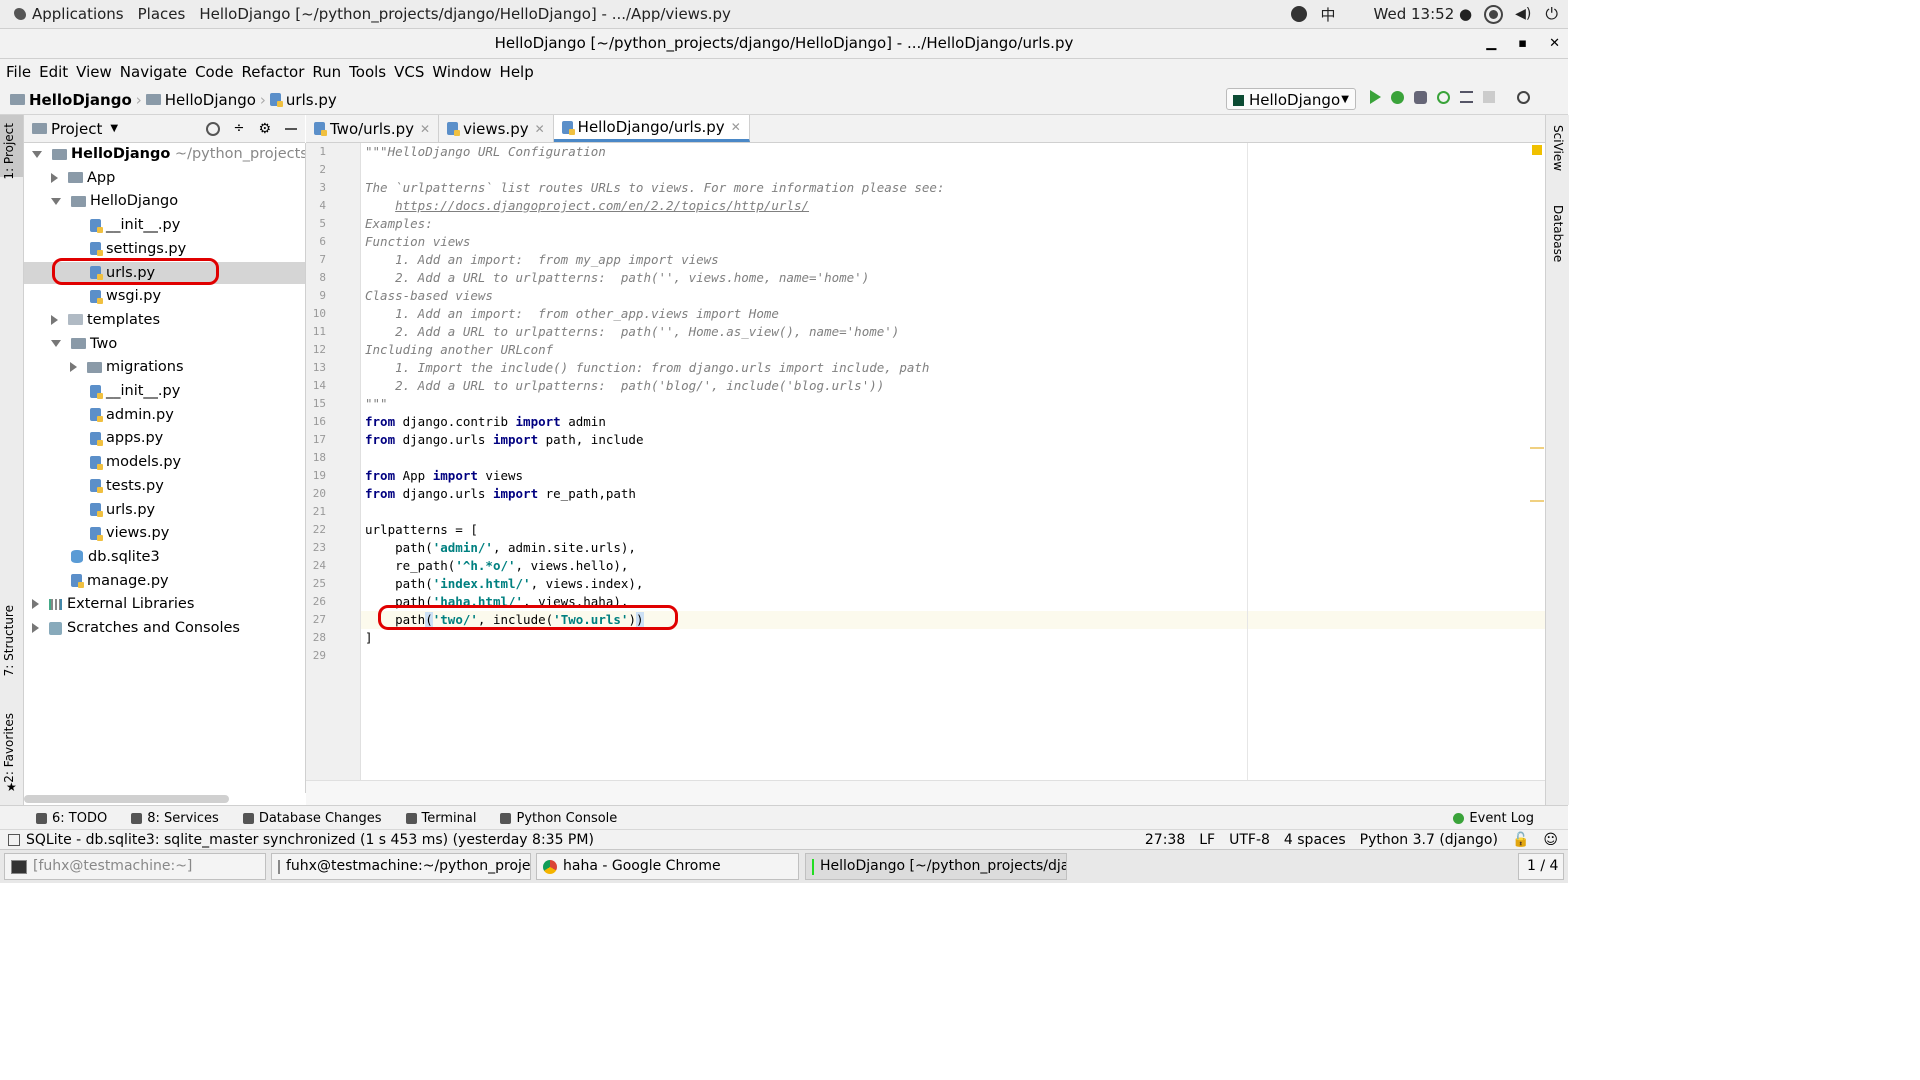 The image size is (1920, 1080). What do you see at coordinates (1523, 14) in the screenshot?
I see `volume-icon: ◀)` at bounding box center [1523, 14].